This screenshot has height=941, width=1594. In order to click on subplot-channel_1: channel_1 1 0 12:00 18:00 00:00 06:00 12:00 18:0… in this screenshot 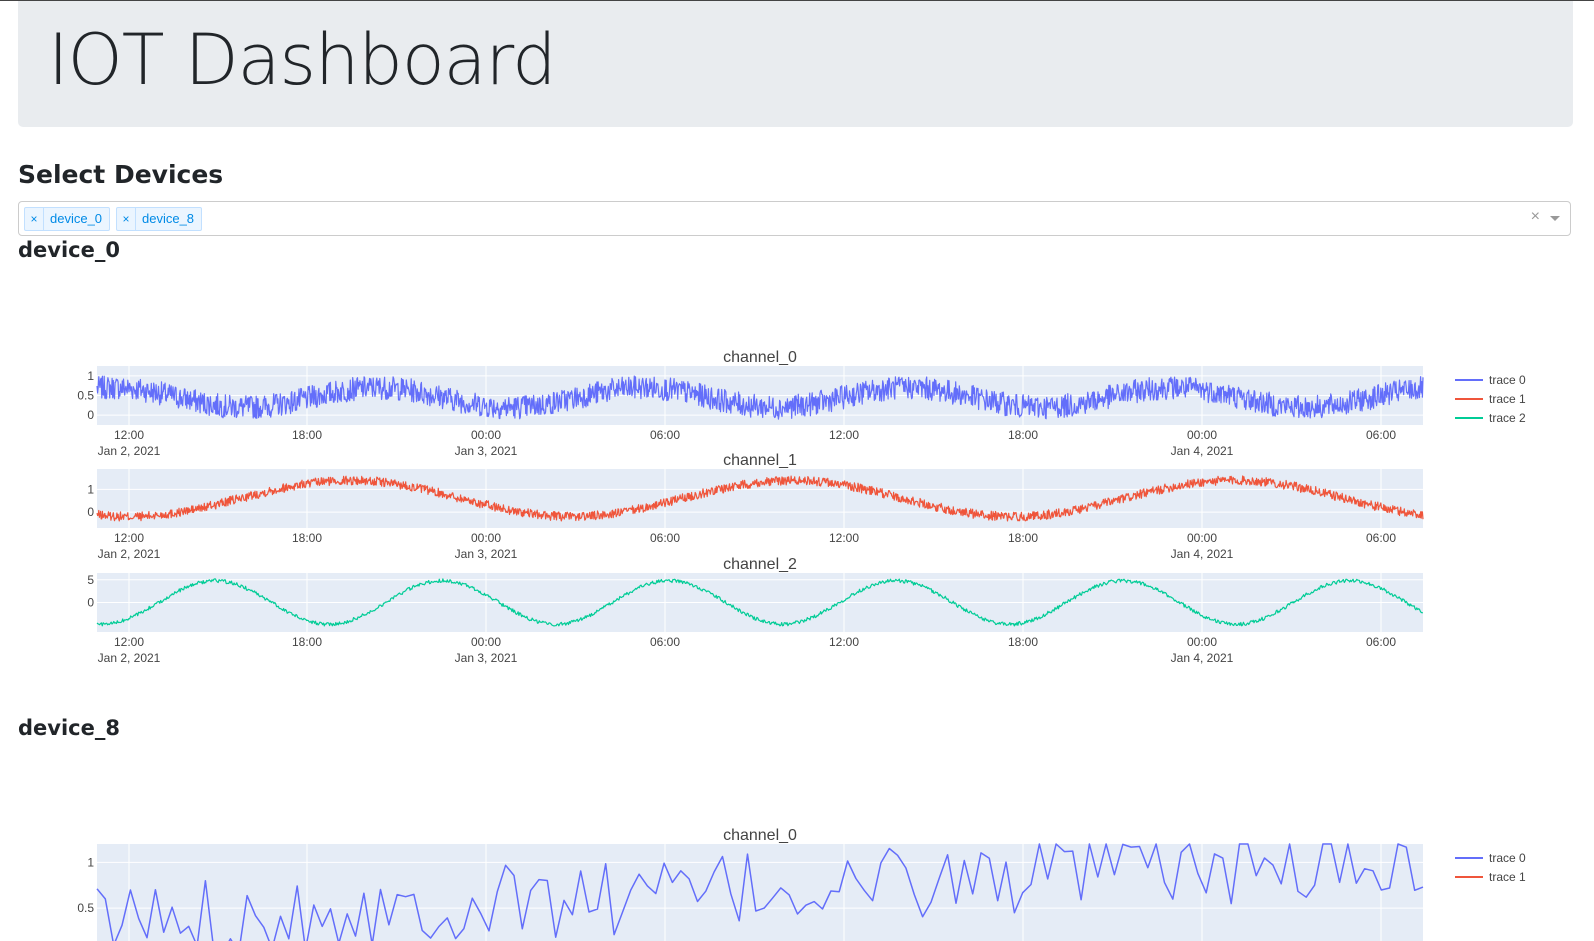, I will do `click(755, 506)`.